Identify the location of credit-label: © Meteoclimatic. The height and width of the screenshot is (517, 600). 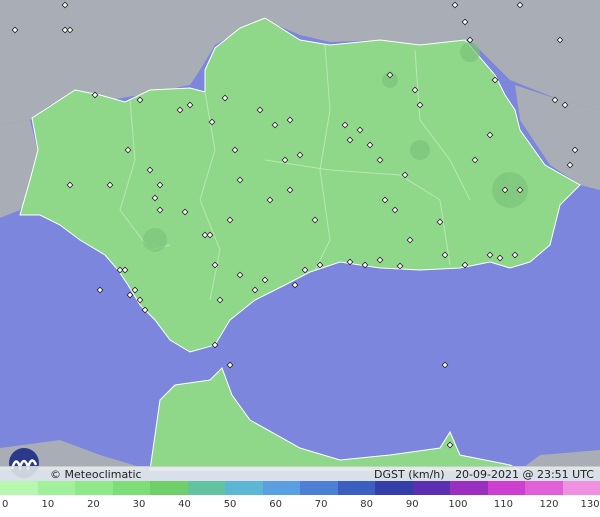
(96, 474).